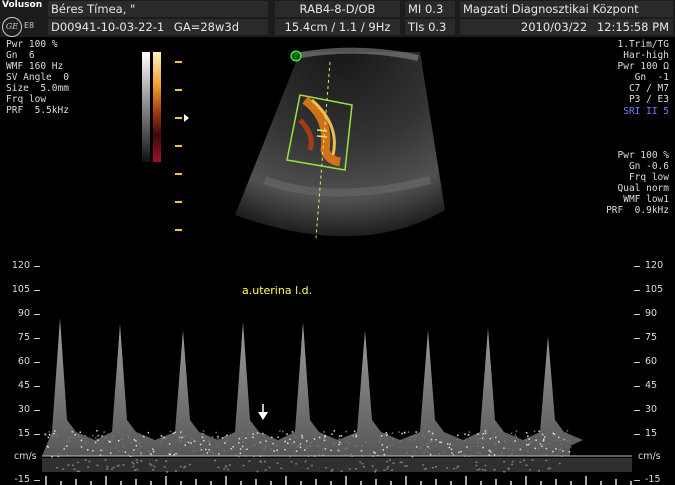 The height and width of the screenshot is (485, 675). What do you see at coordinates (649, 456) in the screenshot?
I see `unit-label-right: cm/s` at bounding box center [649, 456].